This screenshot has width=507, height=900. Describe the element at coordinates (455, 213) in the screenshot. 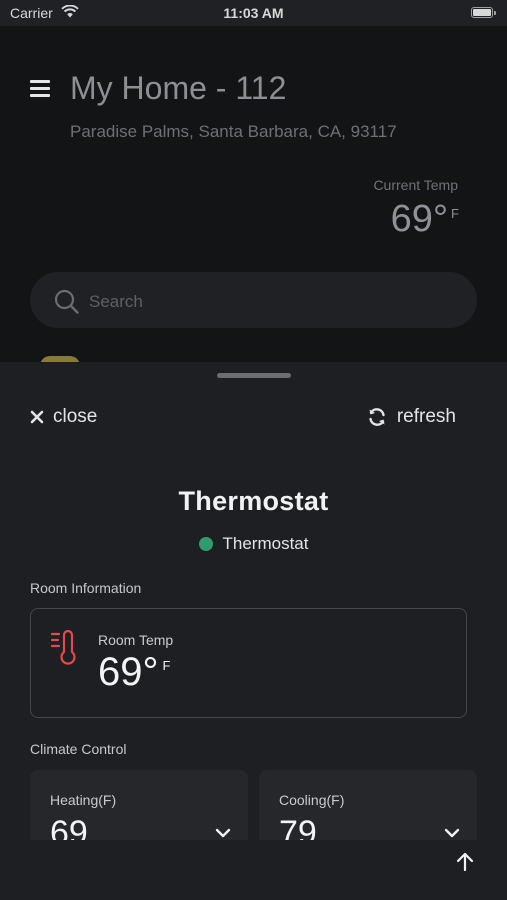

I see `current-temp-unit: F` at that location.